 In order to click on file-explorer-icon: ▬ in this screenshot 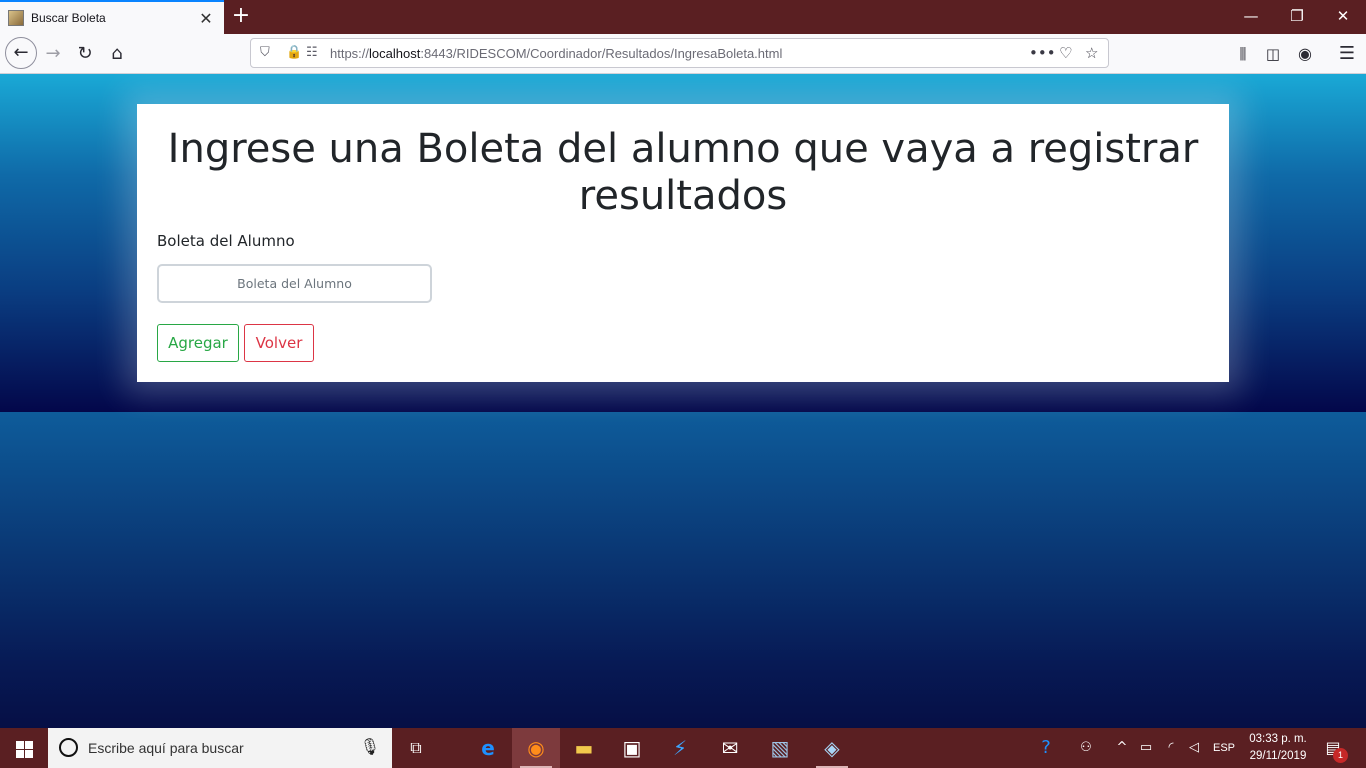, I will do `click(584, 748)`.